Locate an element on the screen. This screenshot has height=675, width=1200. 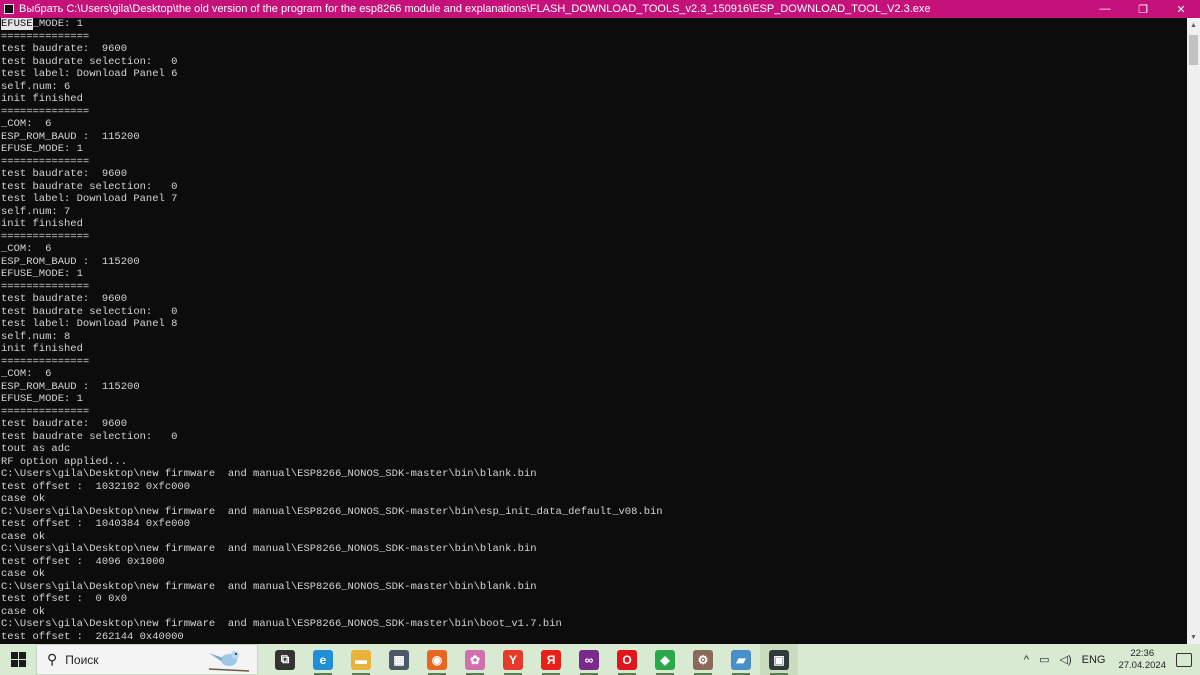
taskbar-app: Я is located at coordinates (551, 659).